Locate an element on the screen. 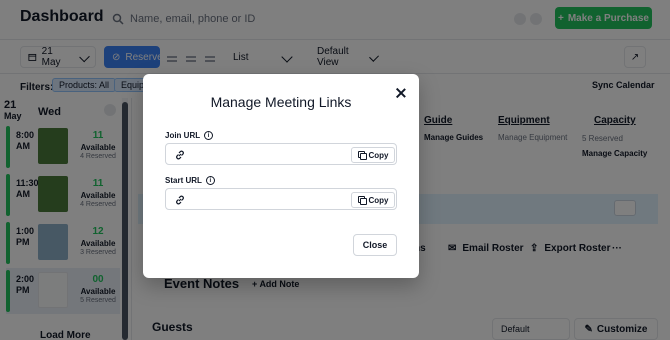  copy-start-url-button: Copy is located at coordinates (373, 200).